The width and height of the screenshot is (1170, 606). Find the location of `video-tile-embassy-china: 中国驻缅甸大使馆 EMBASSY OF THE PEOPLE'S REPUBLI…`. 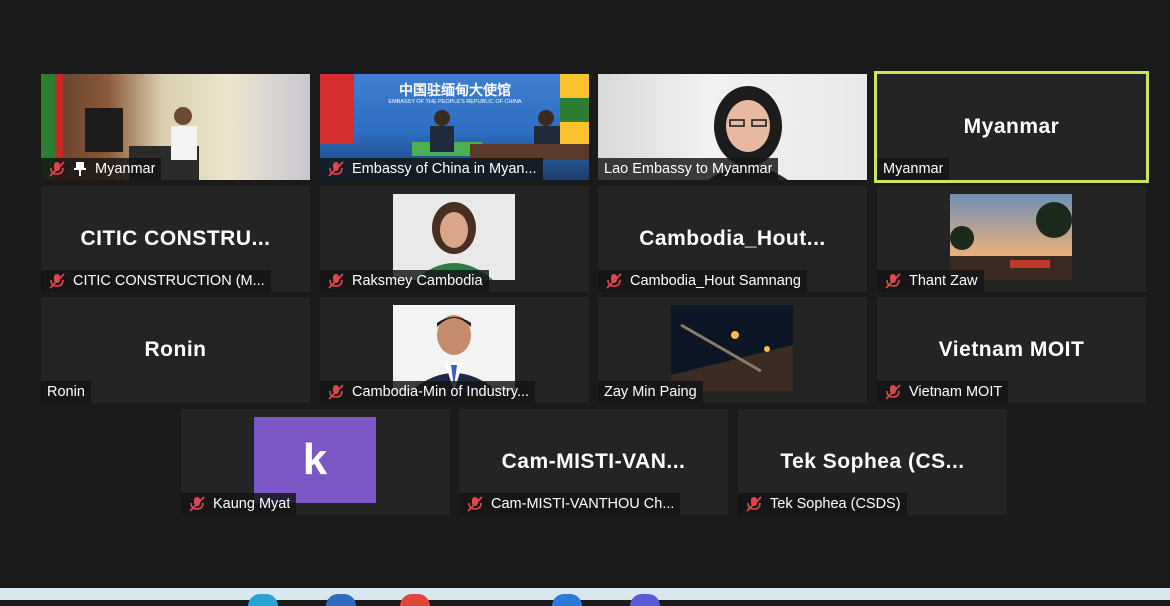

video-tile-embassy-china: 中国驻缅甸大使馆 EMBASSY OF THE PEOPLE'S REPUBLI… is located at coordinates (454, 127).